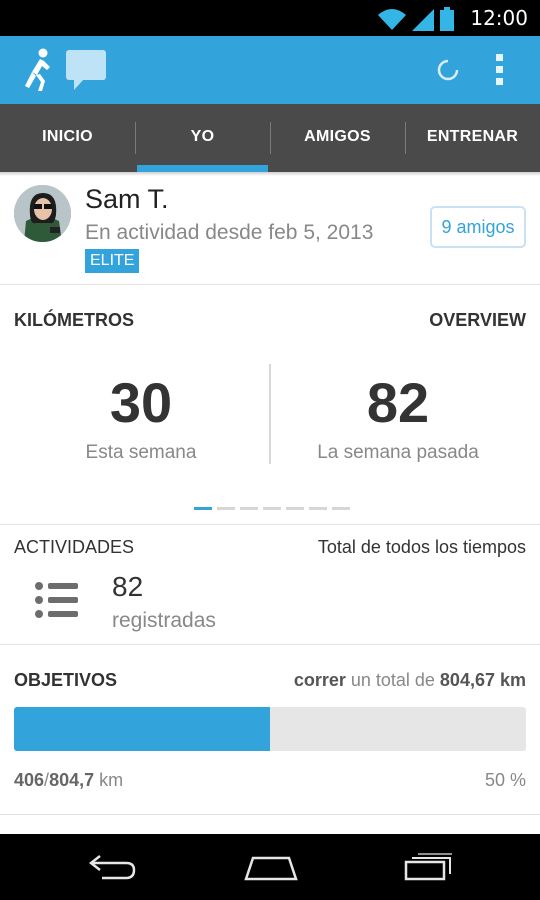 The height and width of the screenshot is (900, 540). Describe the element at coordinates (67, 138) in the screenshot. I see `tab-inicio: INICIO` at that location.